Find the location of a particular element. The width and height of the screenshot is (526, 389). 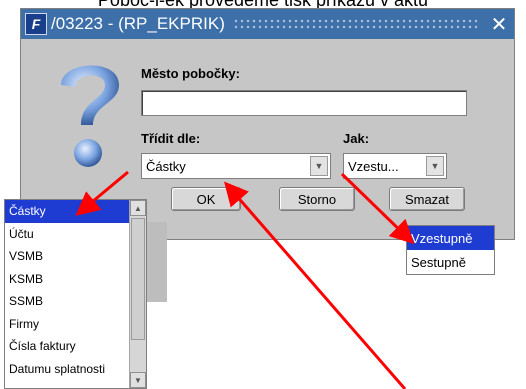

order-select: Vzestu... ▼ is located at coordinates (395, 166).